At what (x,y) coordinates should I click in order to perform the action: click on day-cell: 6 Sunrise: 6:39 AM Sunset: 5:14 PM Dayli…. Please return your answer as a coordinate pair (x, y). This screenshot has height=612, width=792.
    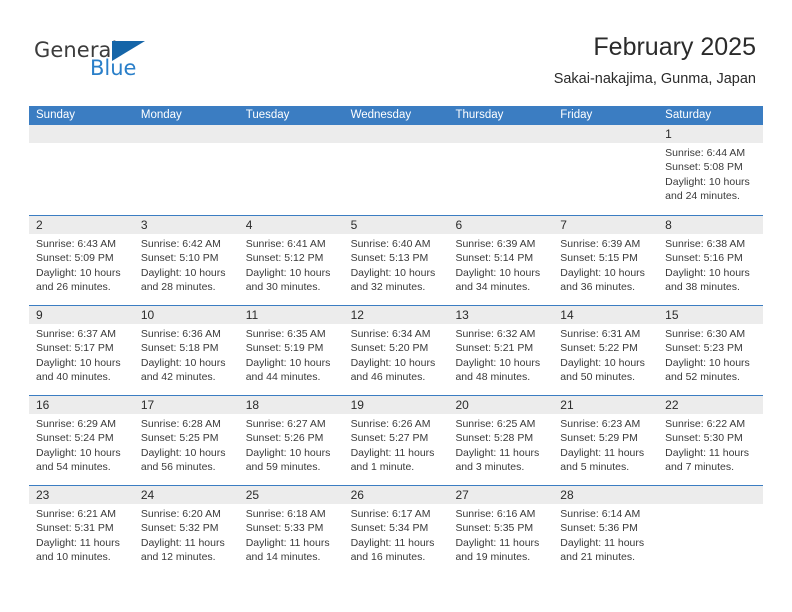
    Looking at the image, I should click on (500, 260).